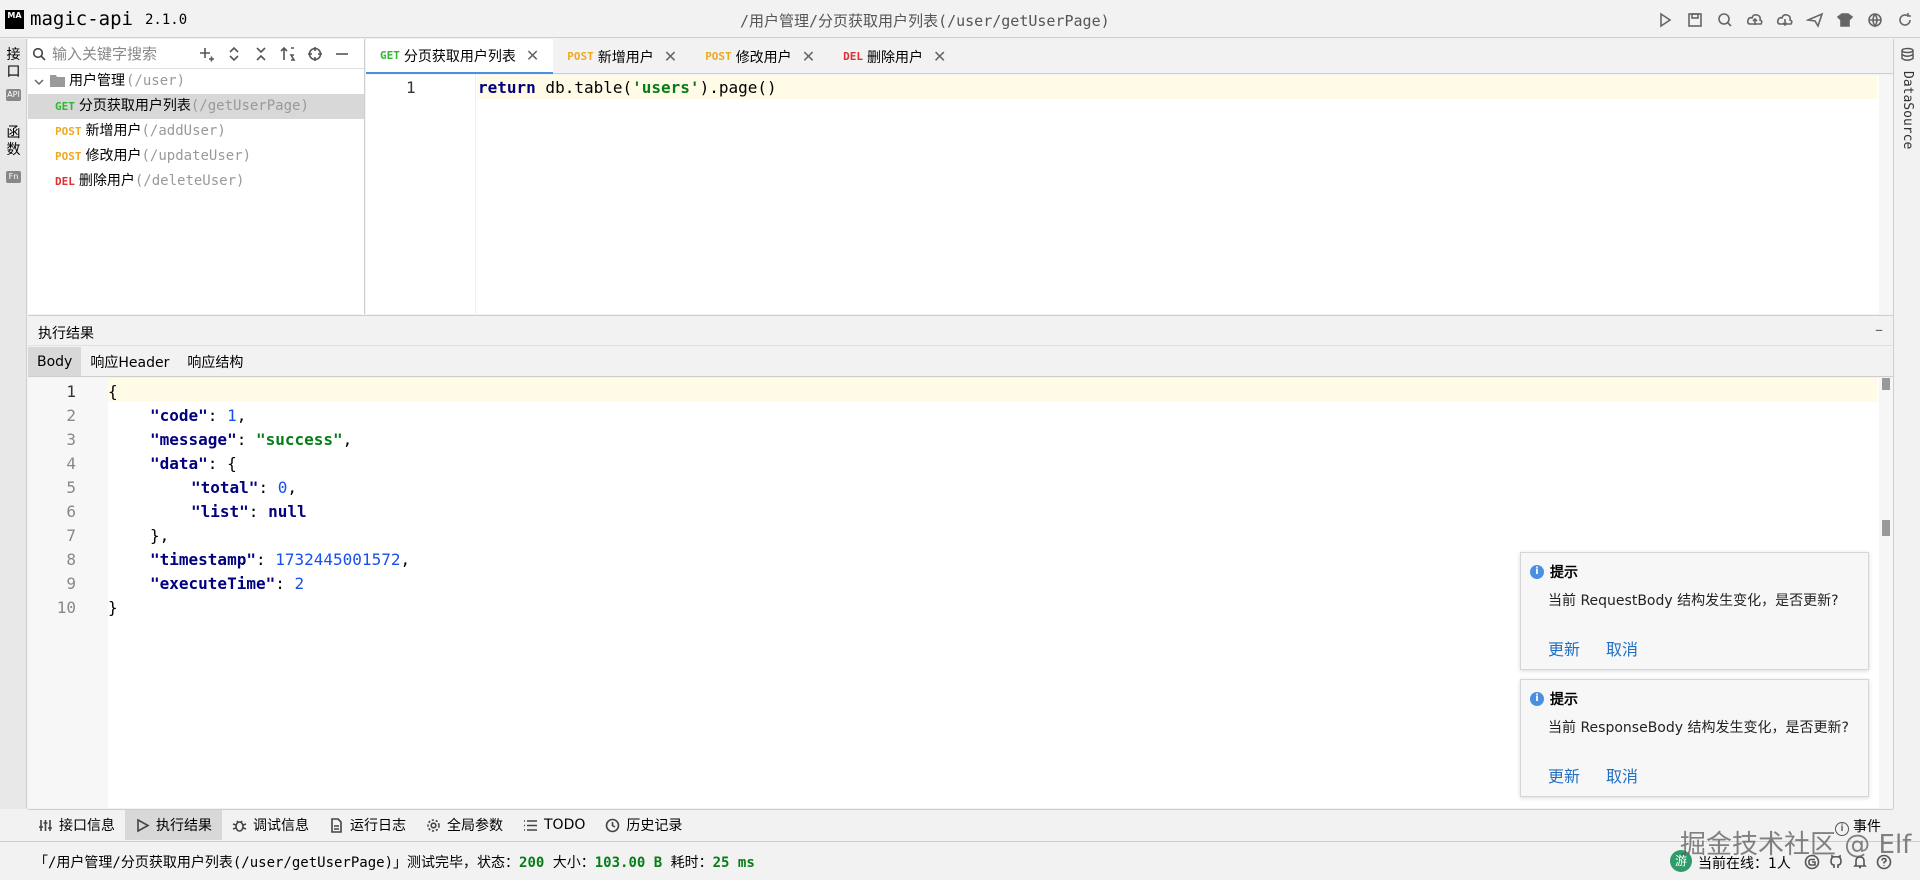 The width and height of the screenshot is (1920, 880). I want to click on editor-tab-label: 分页获取用户列表, so click(459, 56).